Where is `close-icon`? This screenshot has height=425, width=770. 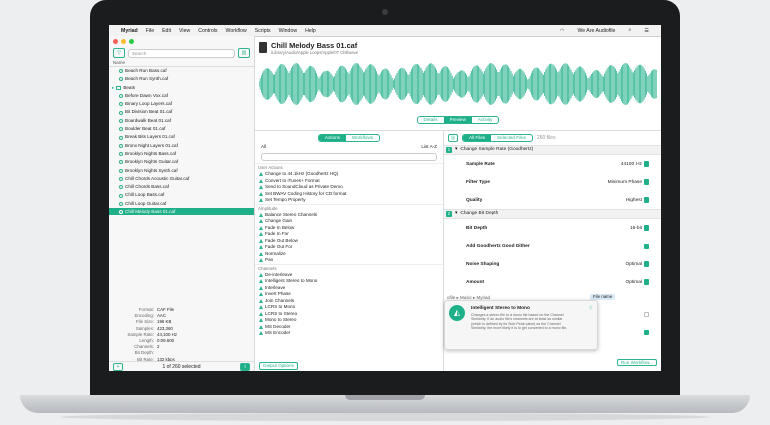 close-icon is located at coordinates (115, 41).